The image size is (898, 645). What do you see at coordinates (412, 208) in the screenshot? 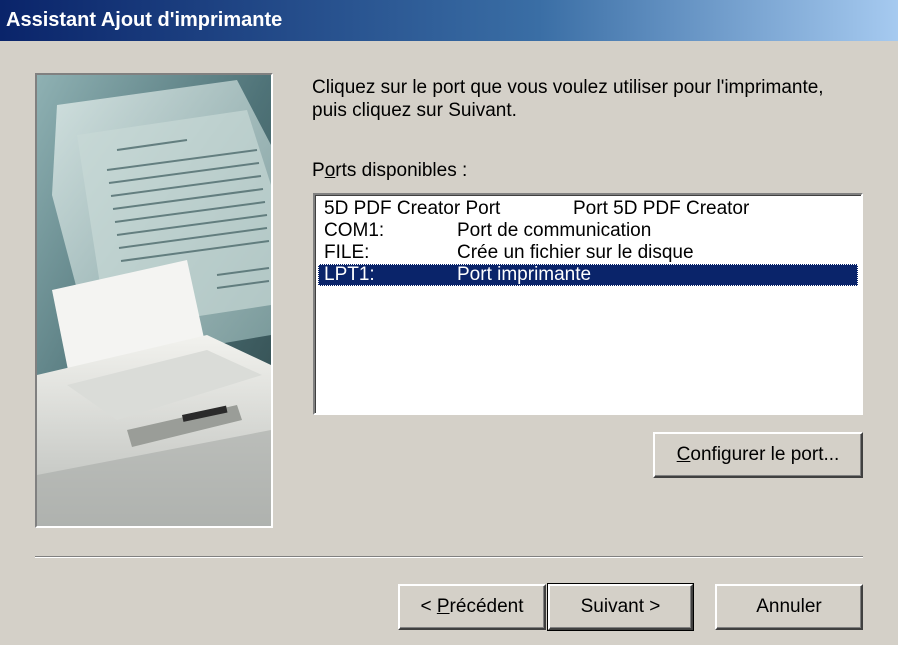
I see `port-name: 5D PDF Creator Port` at bounding box center [412, 208].